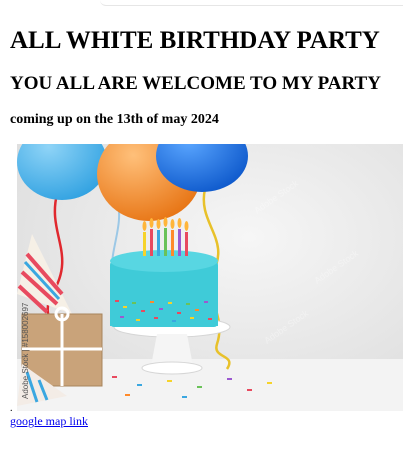 The height and width of the screenshot is (449, 403). I want to click on page-subtitle: YOU ALL ARE WELCOME TO MY PARTY, so click(195, 83).